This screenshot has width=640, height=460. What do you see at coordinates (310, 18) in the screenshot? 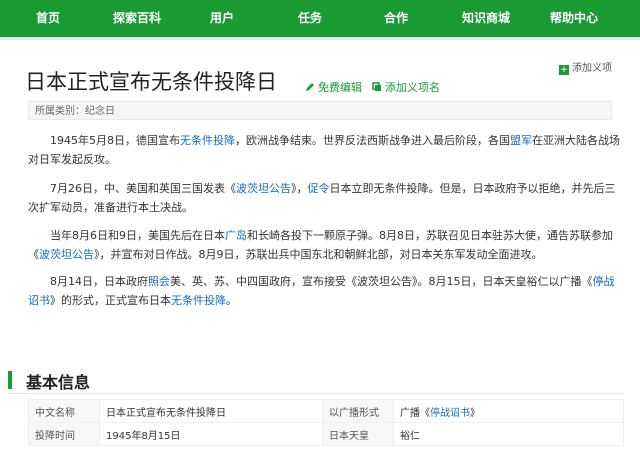
I see `nav-item-tasks: 任务` at bounding box center [310, 18].